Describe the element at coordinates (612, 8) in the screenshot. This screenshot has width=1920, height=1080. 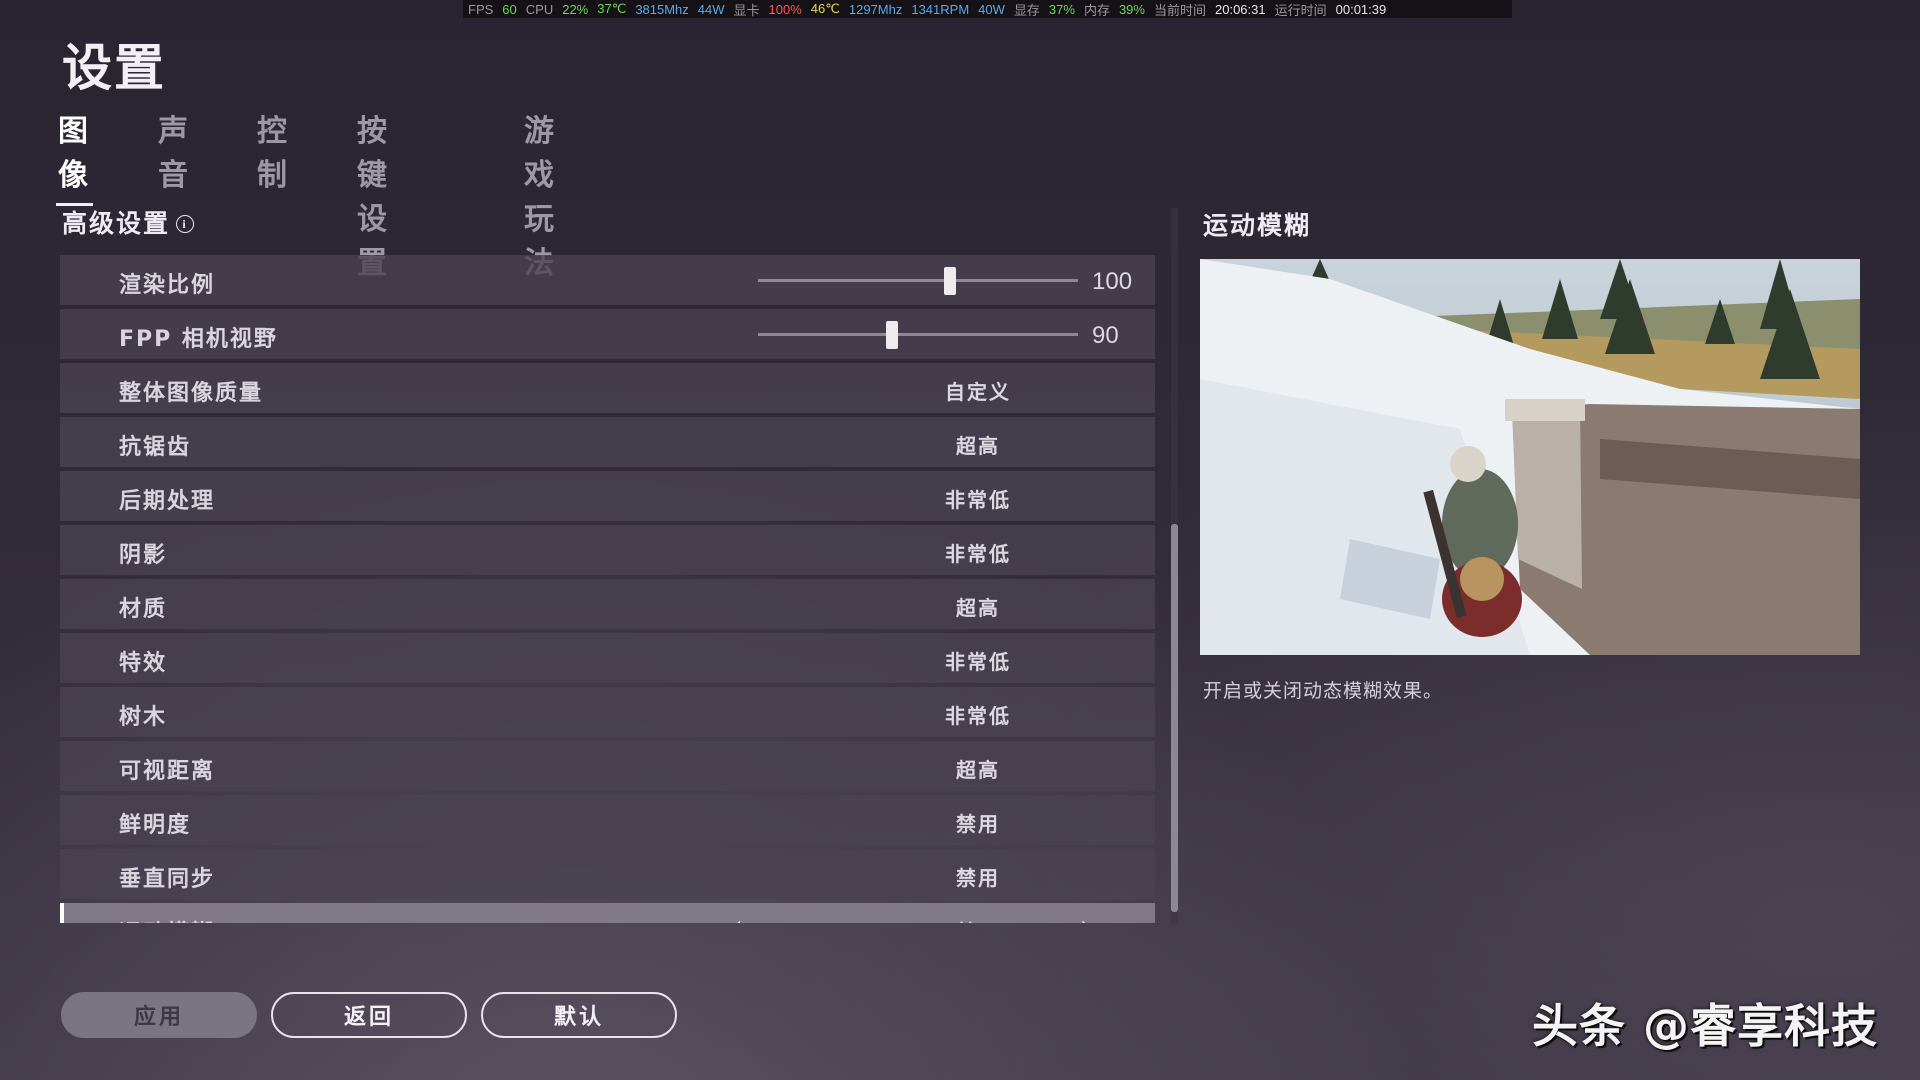
I see `cpu-temp: 37℃` at that location.